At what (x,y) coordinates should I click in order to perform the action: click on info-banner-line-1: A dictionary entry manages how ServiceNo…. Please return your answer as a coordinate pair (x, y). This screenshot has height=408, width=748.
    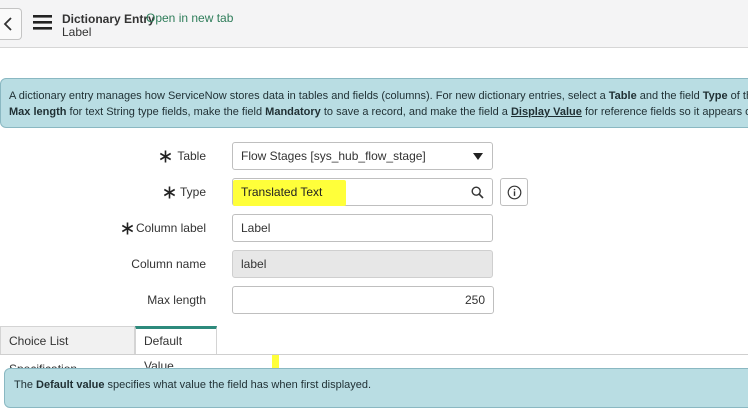
    Looking at the image, I should click on (378, 96).